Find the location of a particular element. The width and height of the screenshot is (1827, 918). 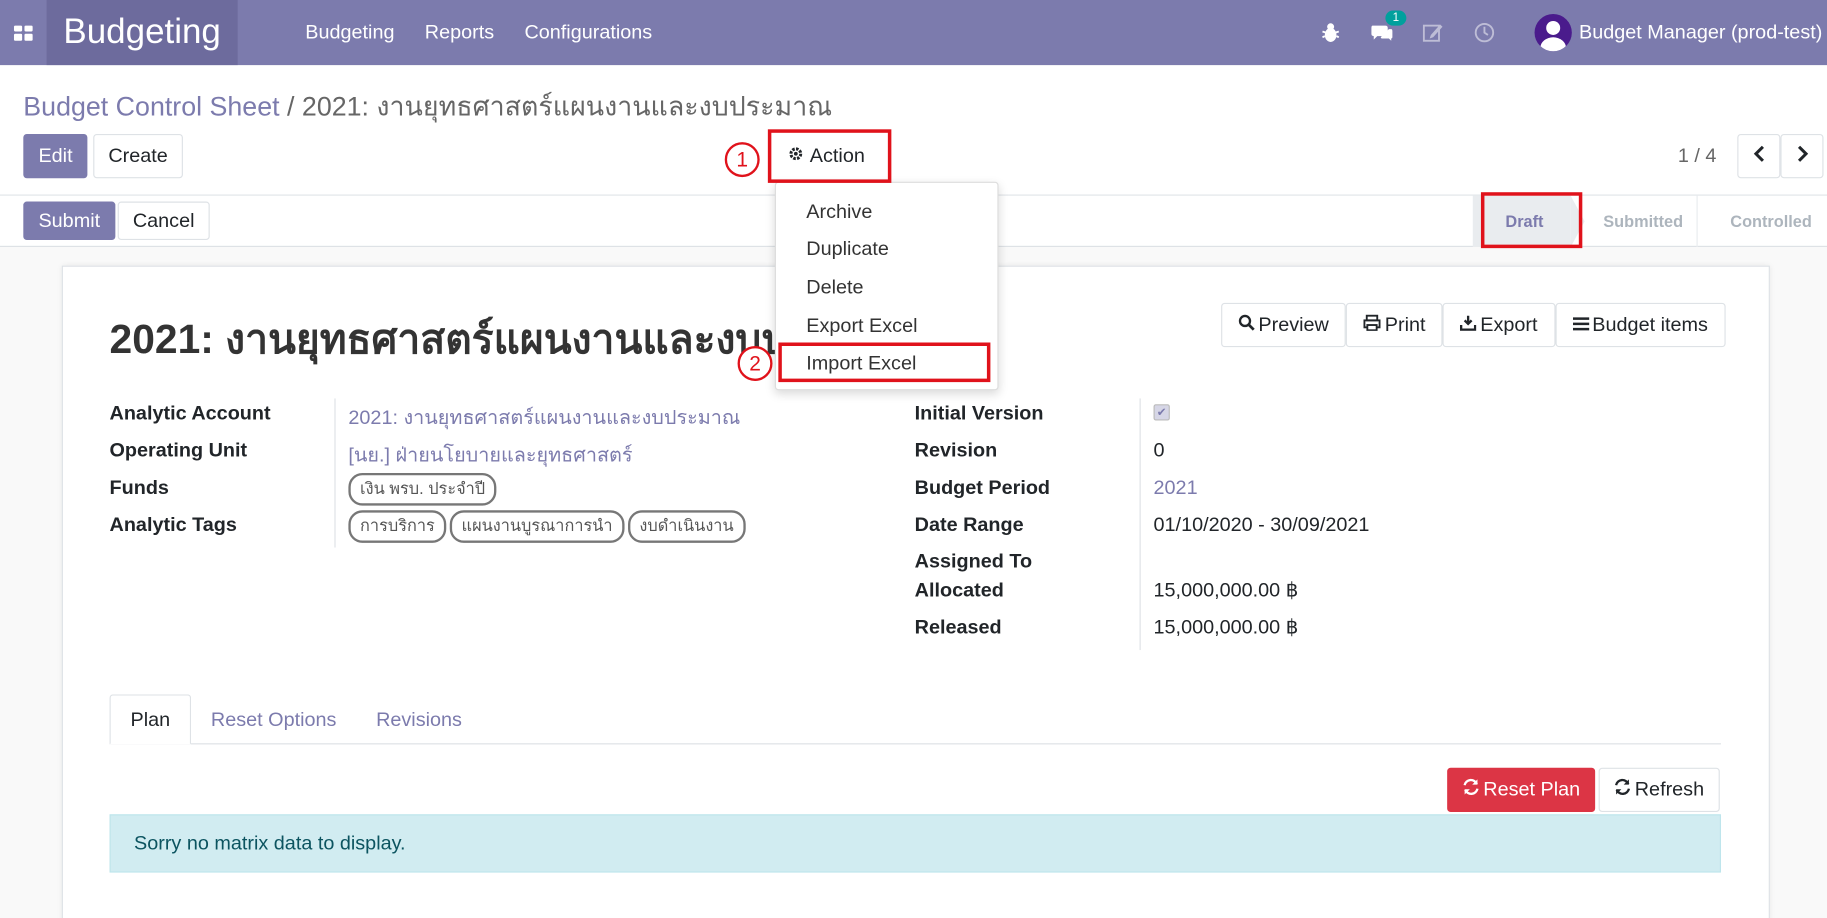

pager-next-button is located at coordinates (1802, 156).